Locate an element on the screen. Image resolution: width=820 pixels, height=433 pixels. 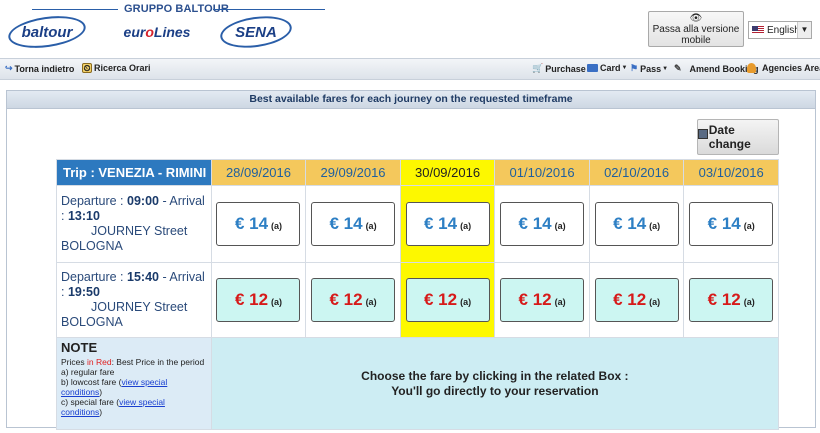
language-select: English ▼ is located at coordinates (780, 30).